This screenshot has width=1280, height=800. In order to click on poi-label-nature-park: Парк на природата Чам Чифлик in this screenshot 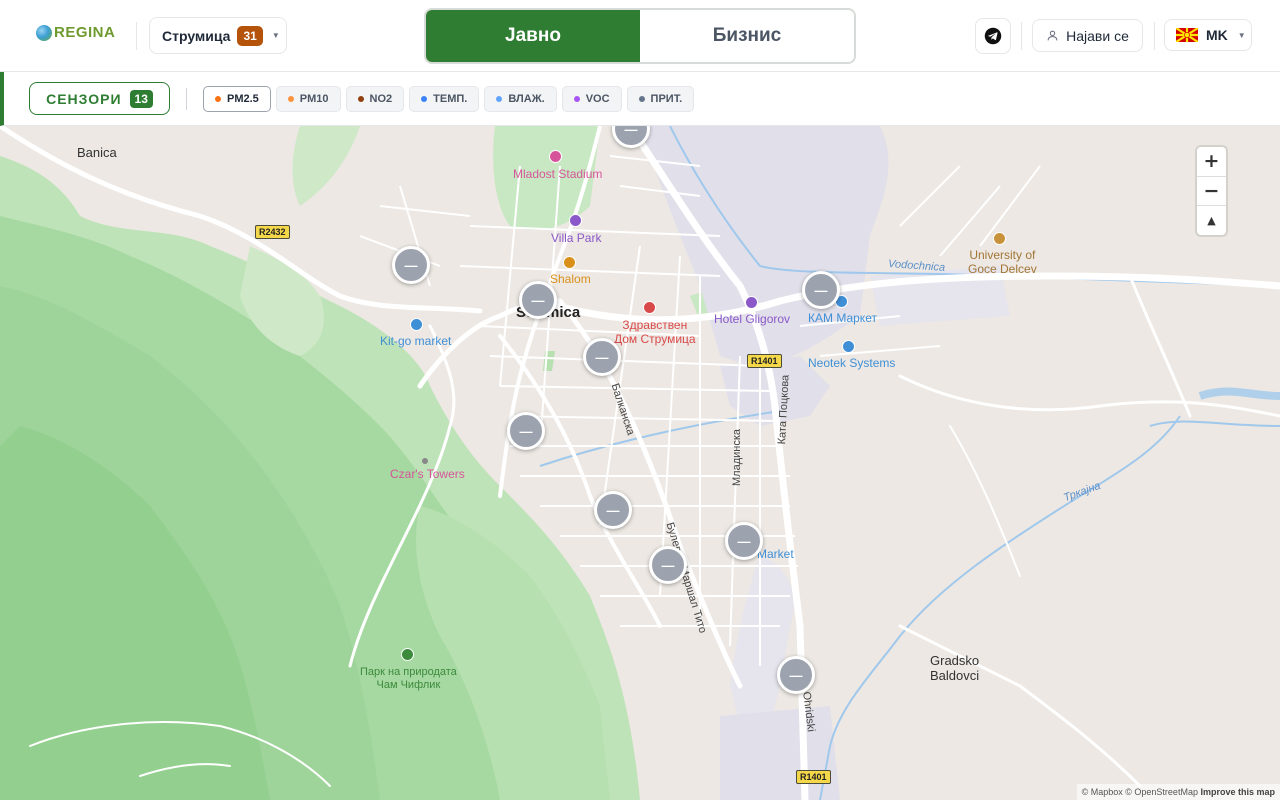, I will do `click(408, 678)`.